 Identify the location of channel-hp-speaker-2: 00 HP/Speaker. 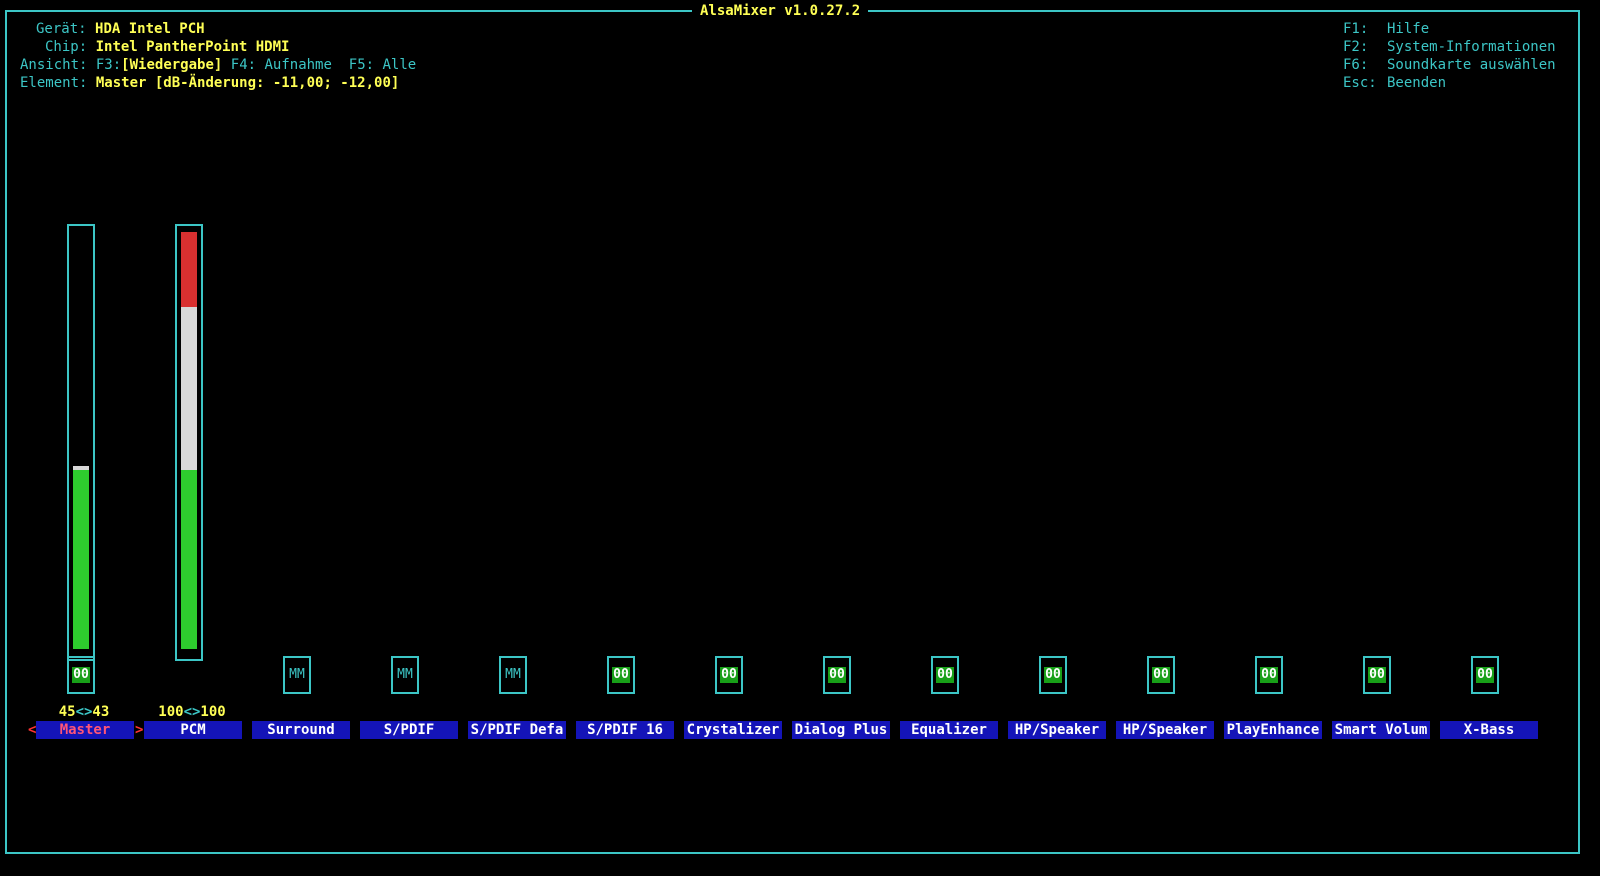
(1164, 438).